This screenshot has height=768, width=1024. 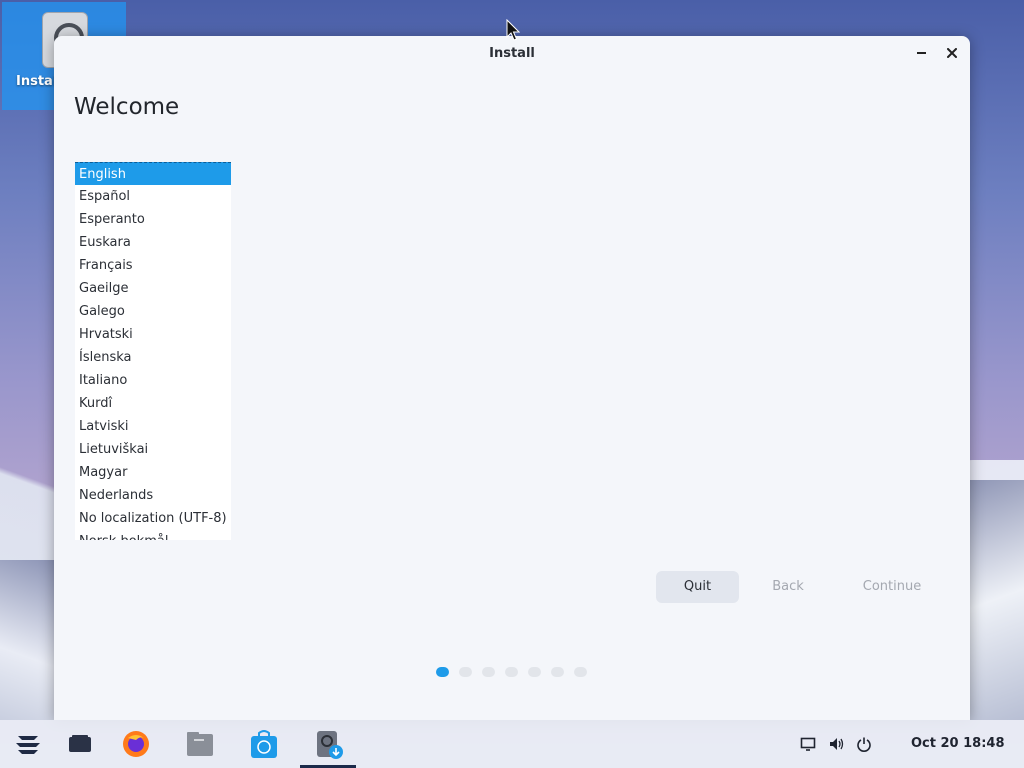 What do you see at coordinates (153, 495) in the screenshot?
I see `language-item: Nederlands` at bounding box center [153, 495].